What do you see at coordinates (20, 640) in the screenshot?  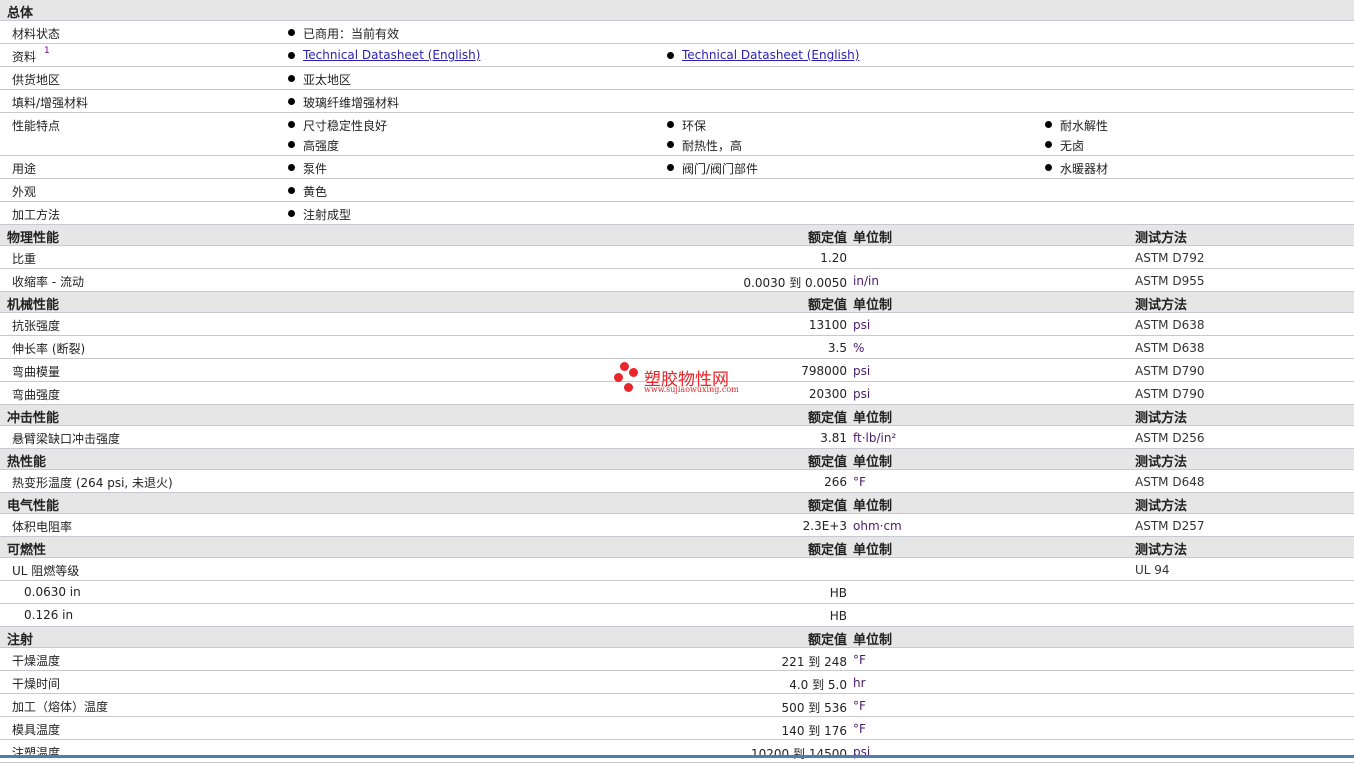 I see `section-title: 注射` at bounding box center [20, 640].